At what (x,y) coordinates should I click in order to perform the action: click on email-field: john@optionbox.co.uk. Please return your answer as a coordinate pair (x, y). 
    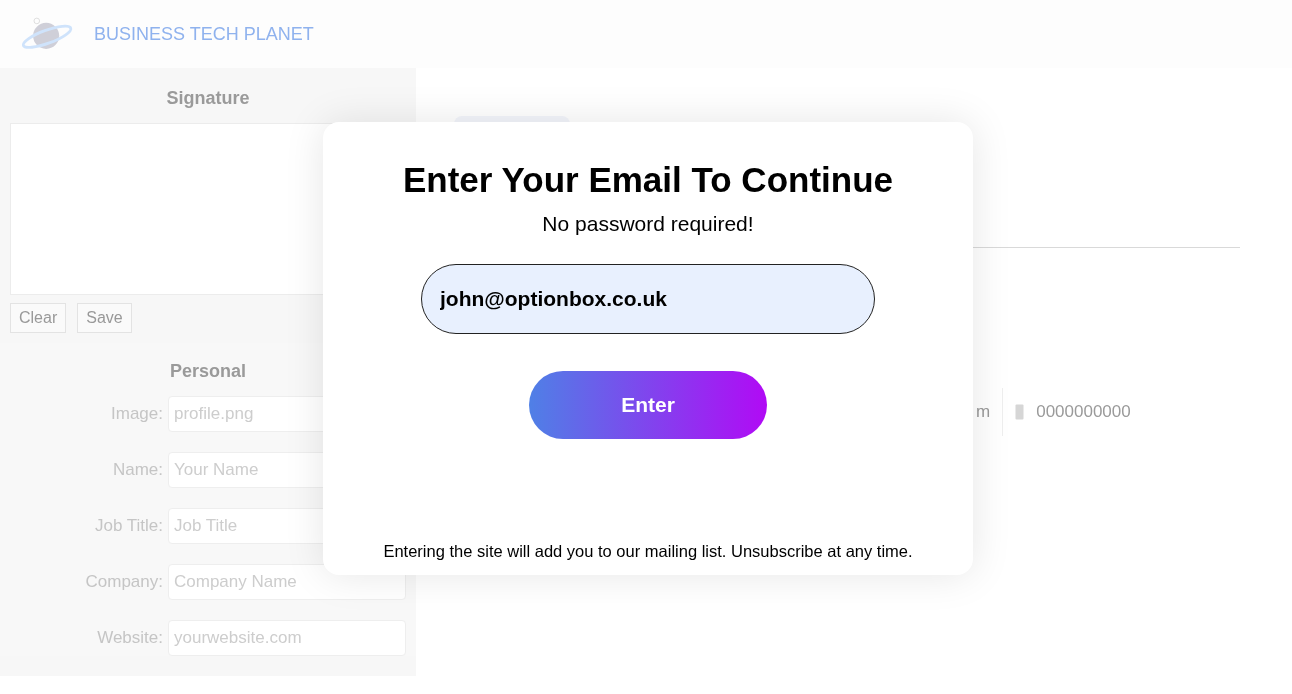
    Looking at the image, I should click on (648, 299).